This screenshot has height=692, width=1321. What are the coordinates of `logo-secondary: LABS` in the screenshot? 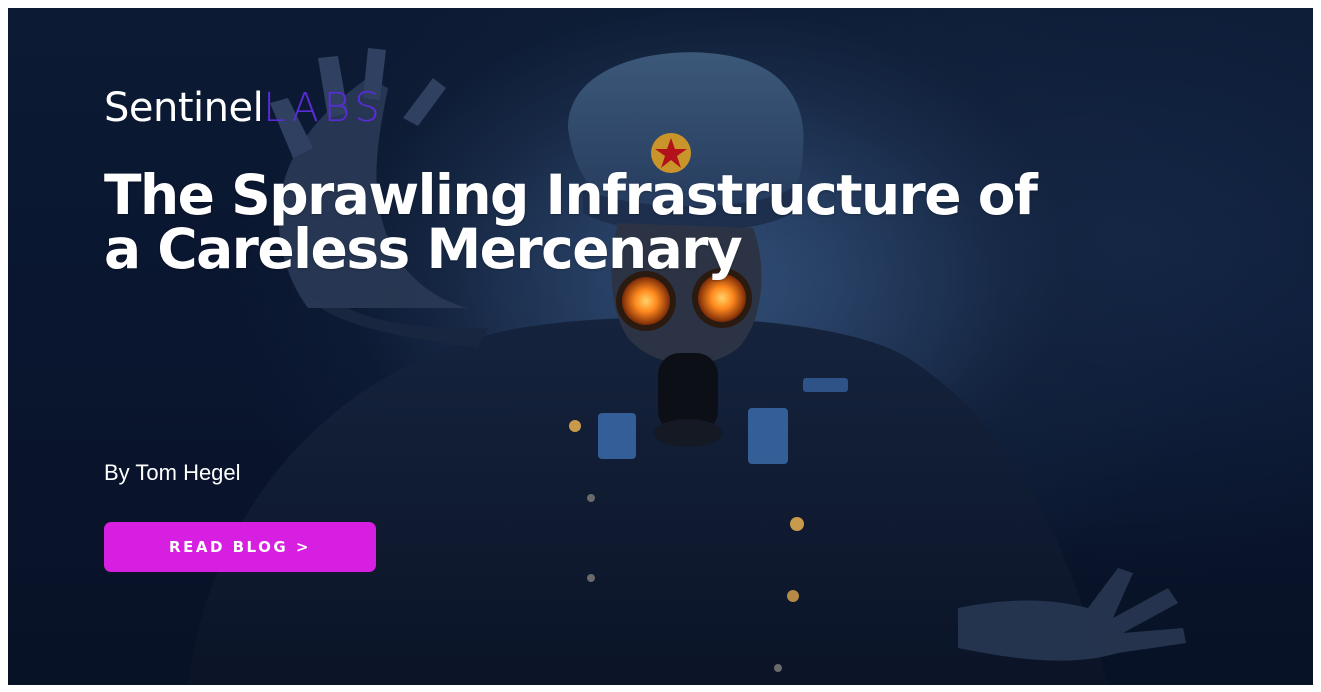 It's located at (324, 108).